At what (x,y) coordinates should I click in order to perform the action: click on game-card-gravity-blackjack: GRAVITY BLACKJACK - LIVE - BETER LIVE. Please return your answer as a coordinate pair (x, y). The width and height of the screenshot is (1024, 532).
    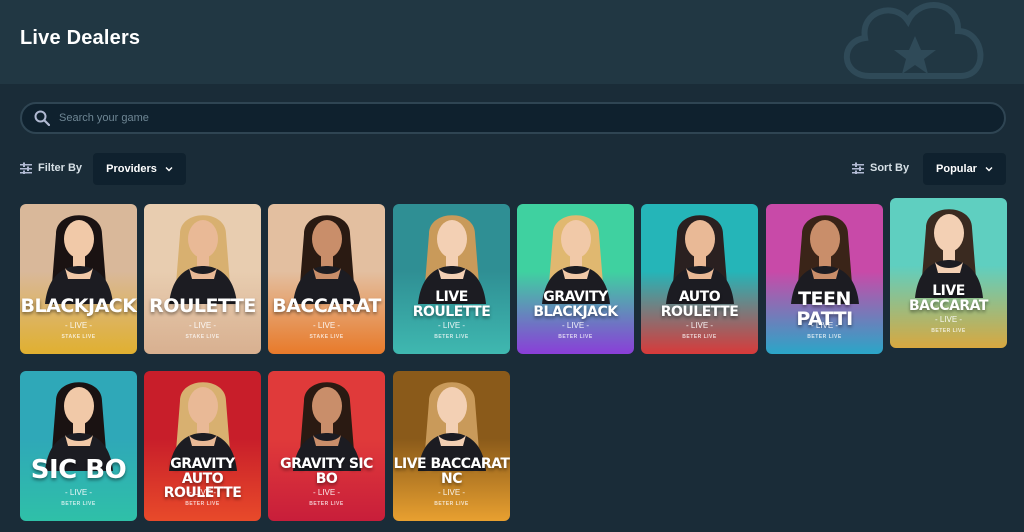
    Looking at the image, I should click on (575, 279).